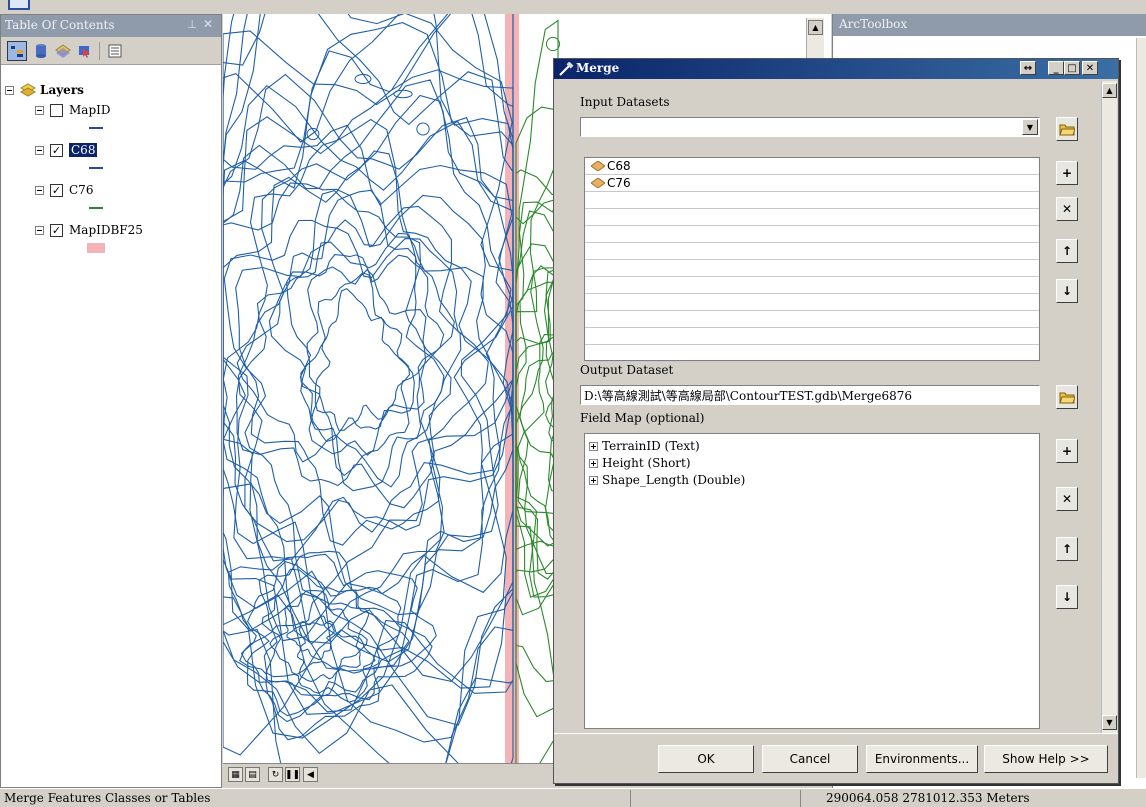 The width and height of the screenshot is (1146, 807). Describe the element at coordinates (812, 166) in the screenshot. I see `list-item: C68` at that location.